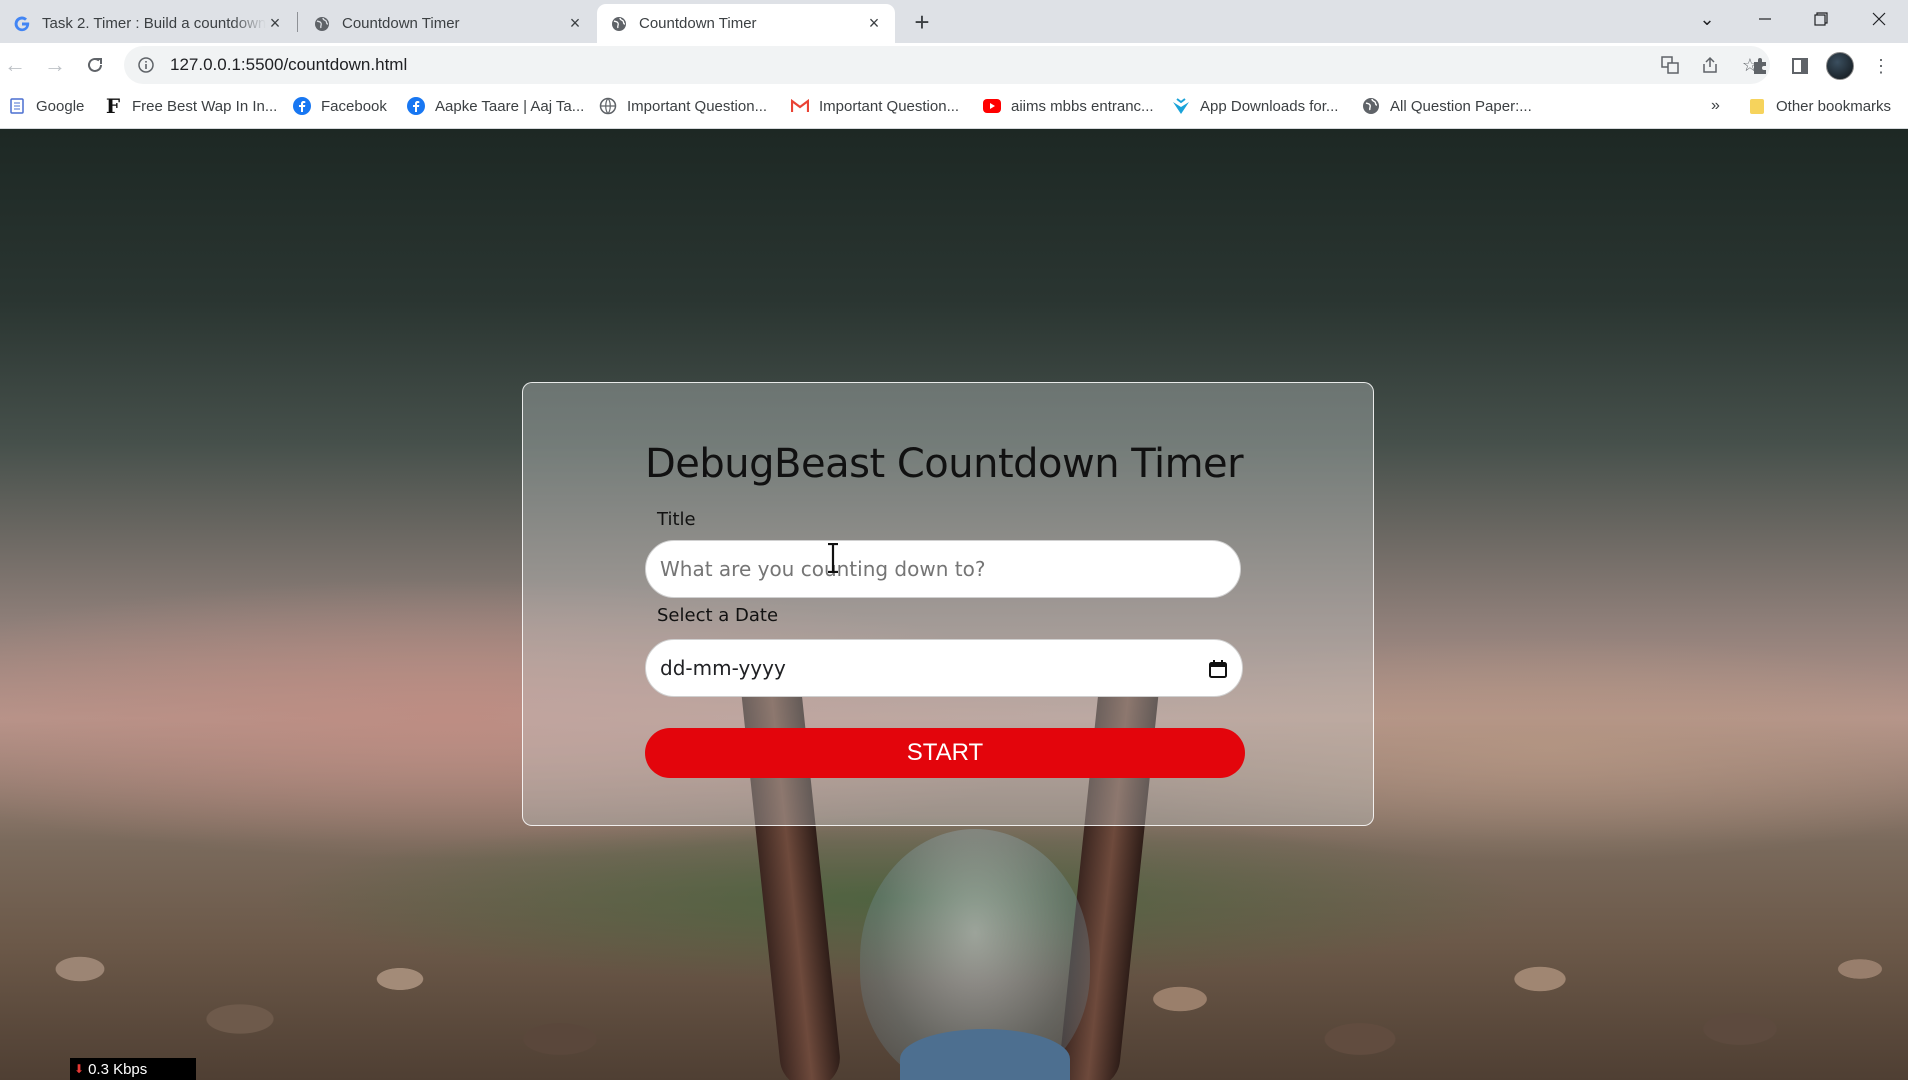 Image resolution: width=1908 pixels, height=1080 pixels. I want to click on download-arrow-icon: ⬇, so click(79, 1069).